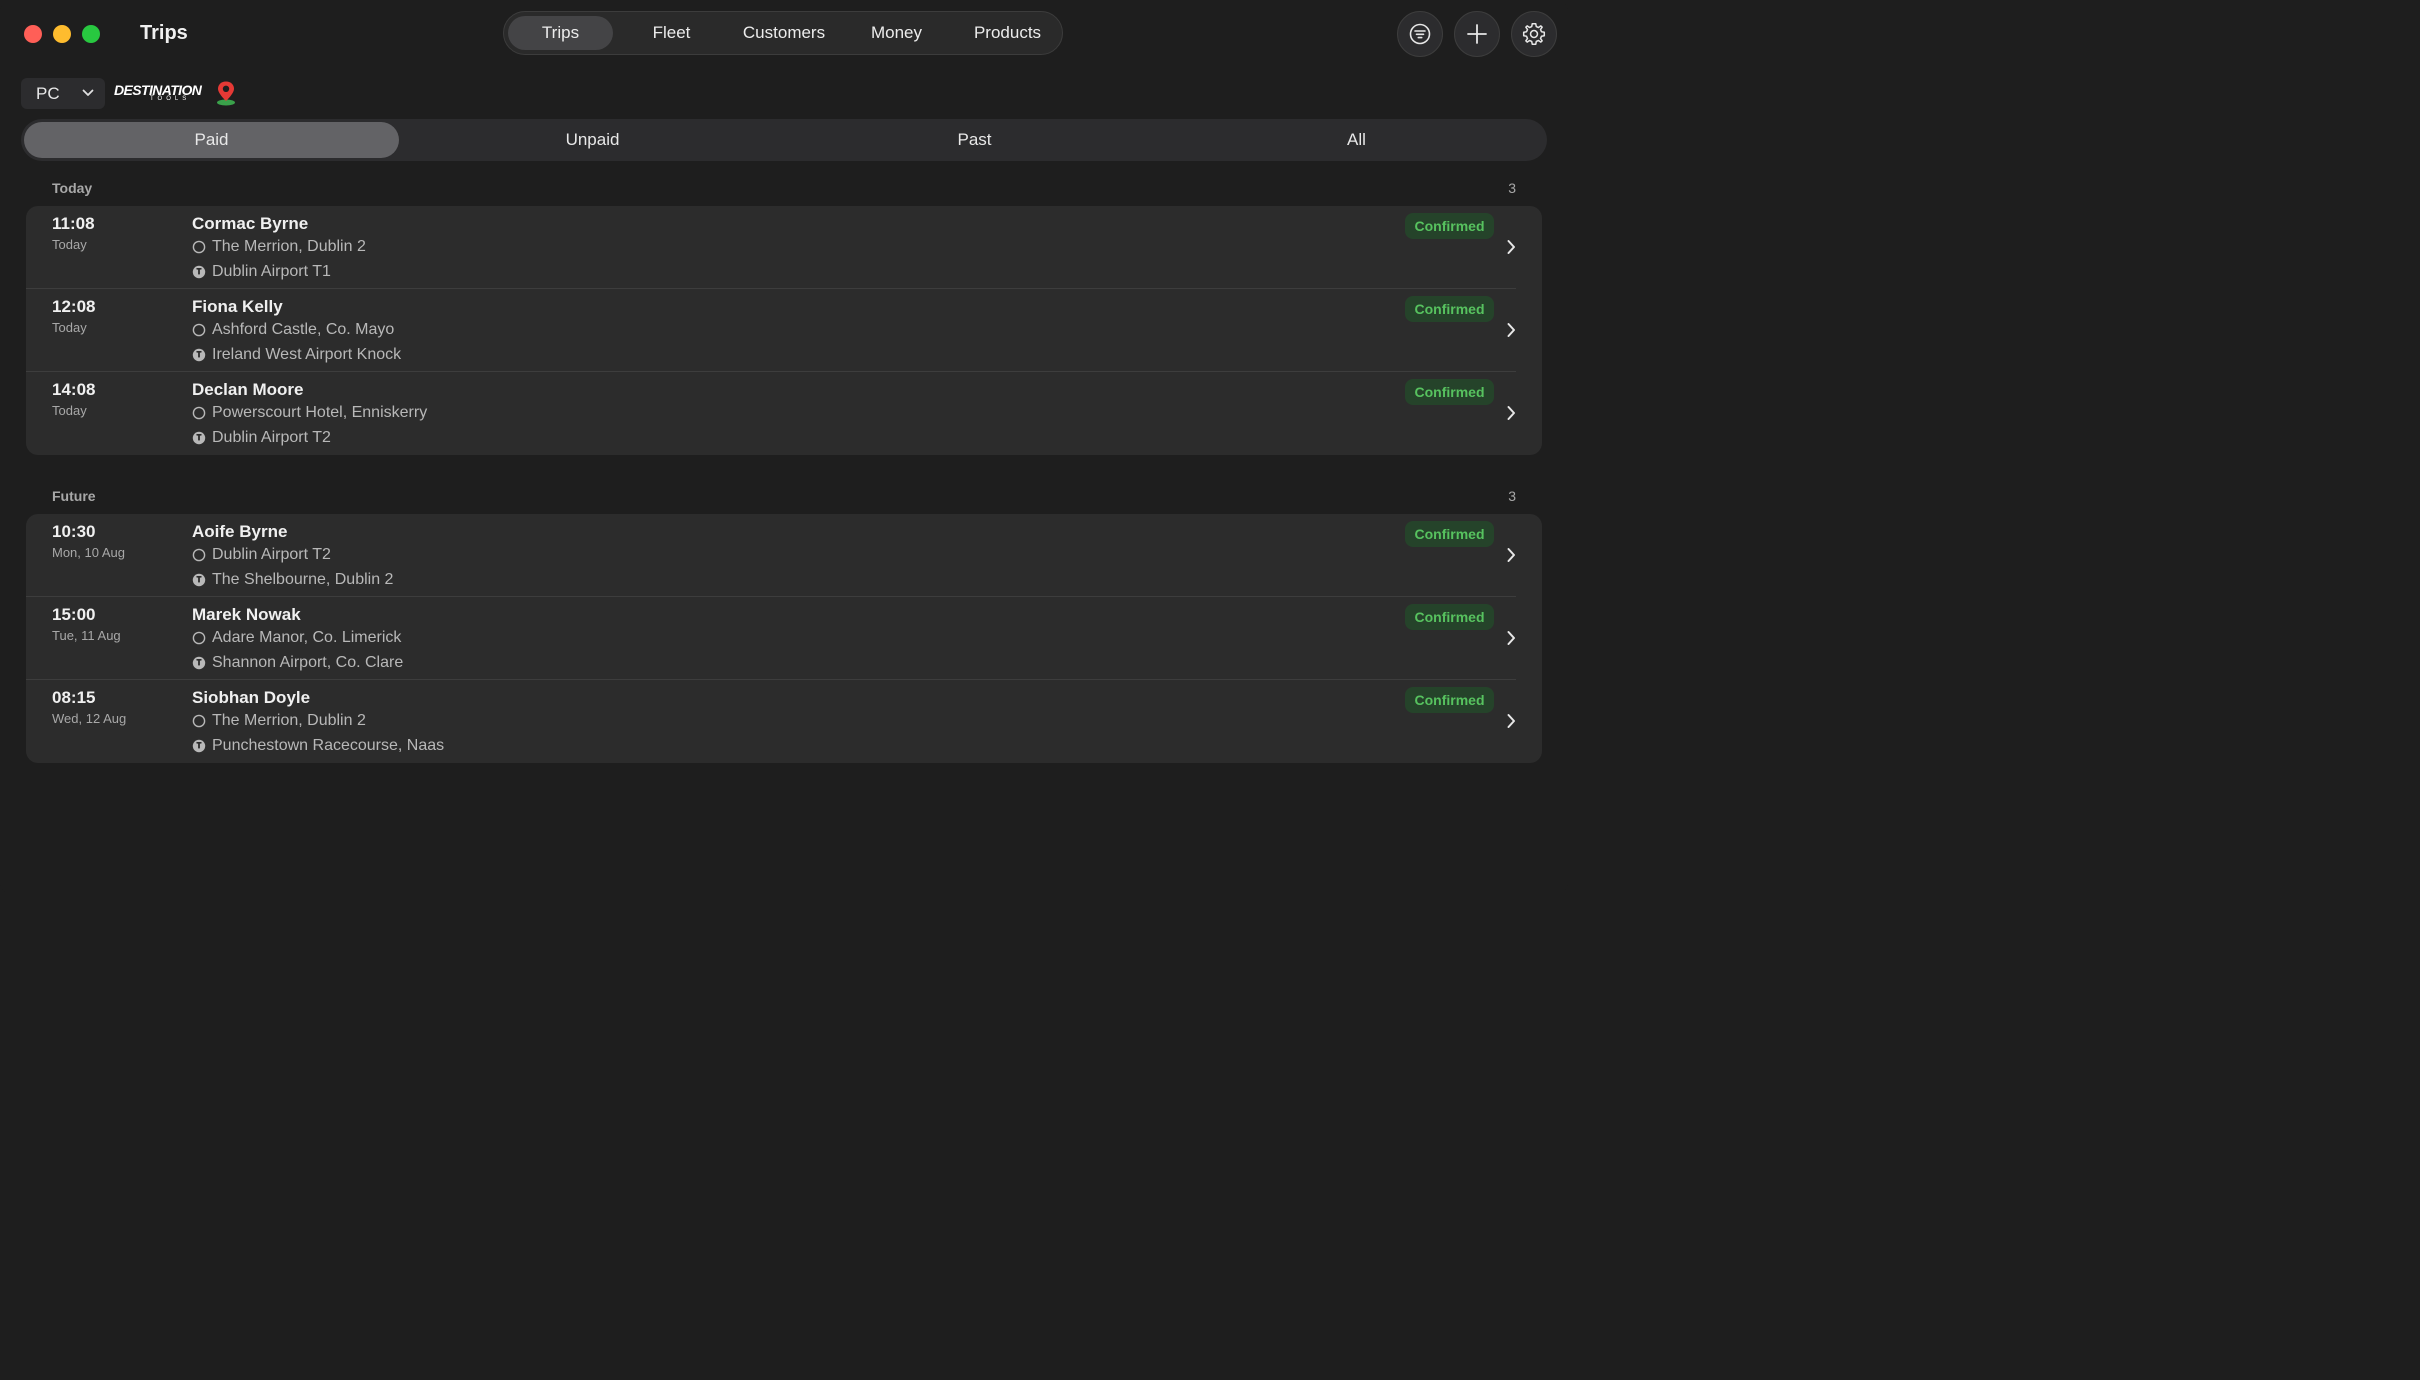 The height and width of the screenshot is (1380, 2420). Describe the element at coordinates (592, 140) in the screenshot. I see `filter-unpaid: Unpaid` at that location.